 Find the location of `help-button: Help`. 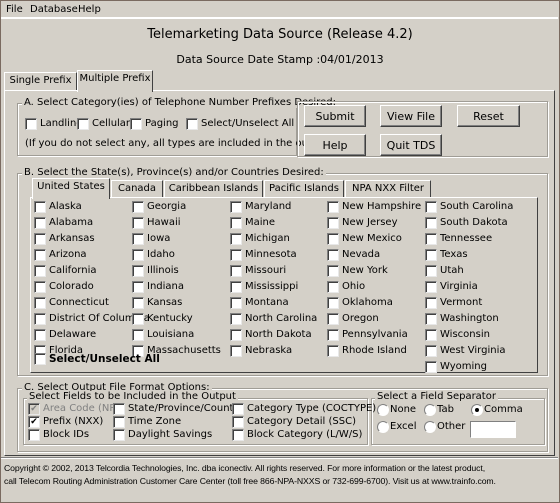

help-button: Help is located at coordinates (335, 145).